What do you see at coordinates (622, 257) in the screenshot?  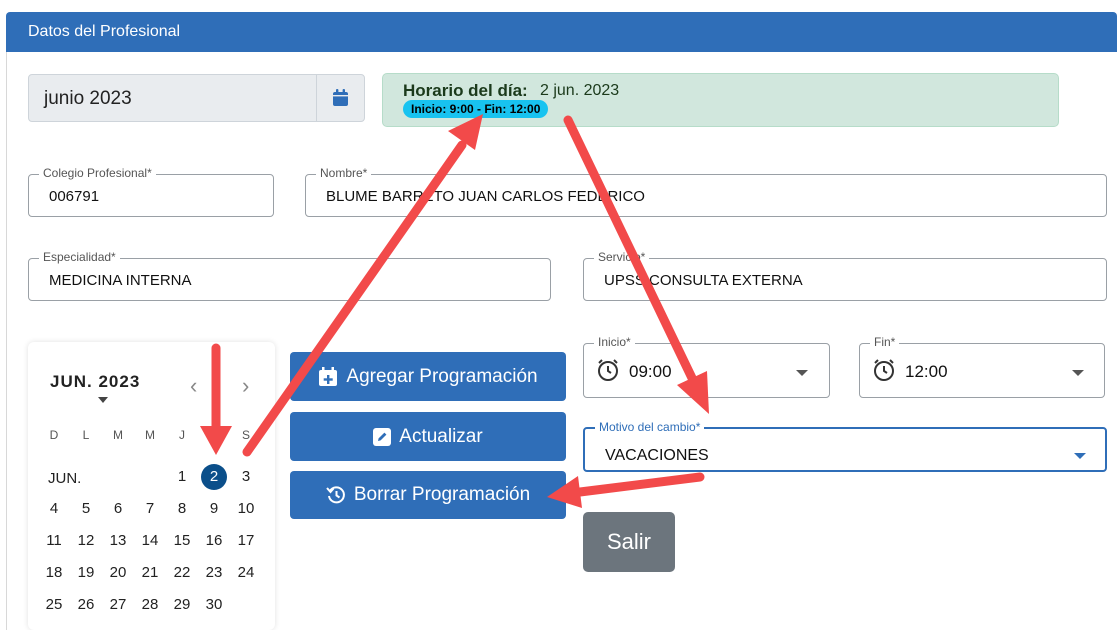 I see `servicio-label: Servicio*` at bounding box center [622, 257].